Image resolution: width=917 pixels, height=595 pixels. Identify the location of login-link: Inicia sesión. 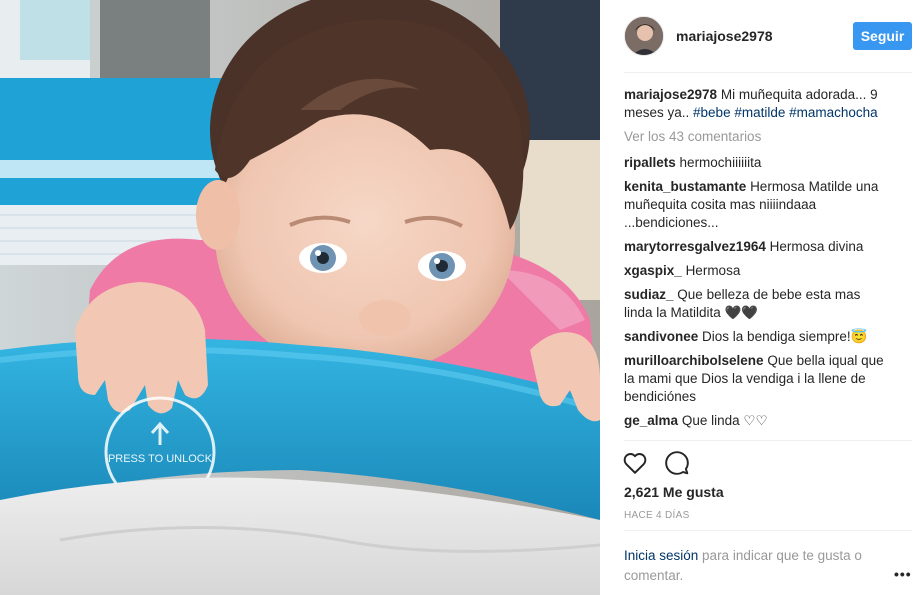
(661, 555).